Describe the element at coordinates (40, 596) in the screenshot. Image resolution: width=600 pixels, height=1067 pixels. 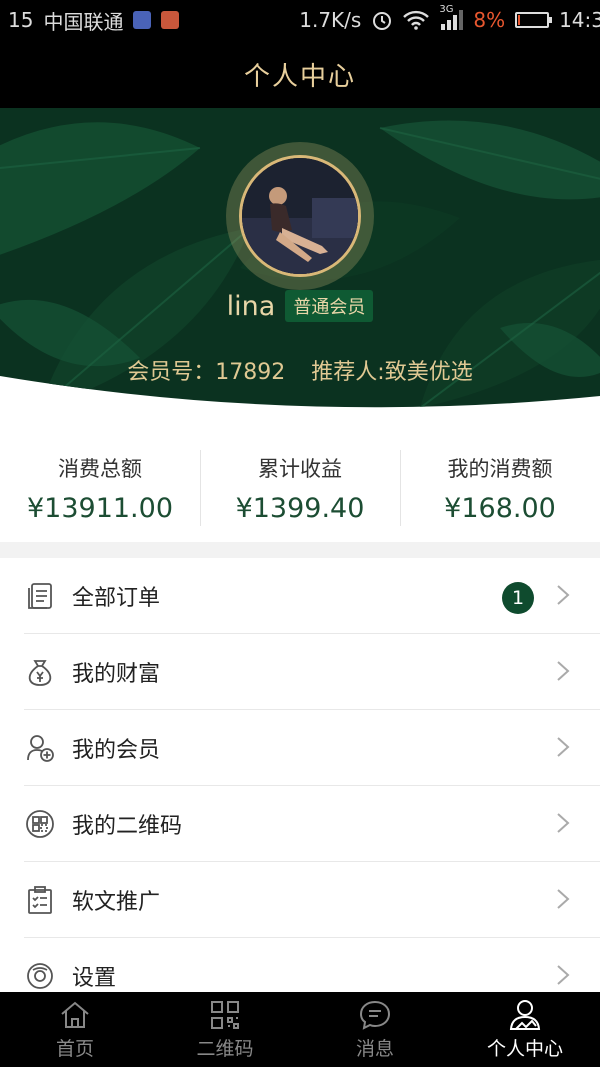
I see `orders-icon` at that location.